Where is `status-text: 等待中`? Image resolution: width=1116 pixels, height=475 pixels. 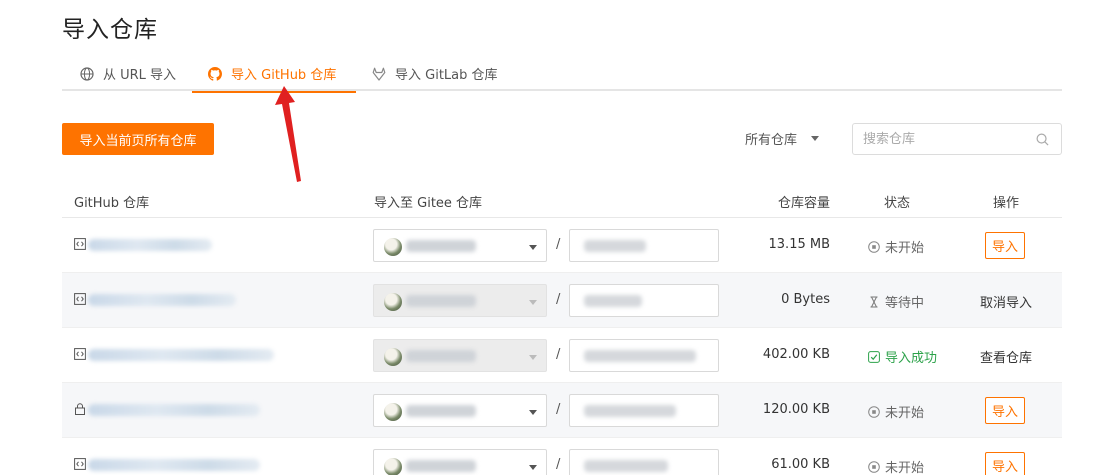
status-text: 等待中 is located at coordinates (905, 303).